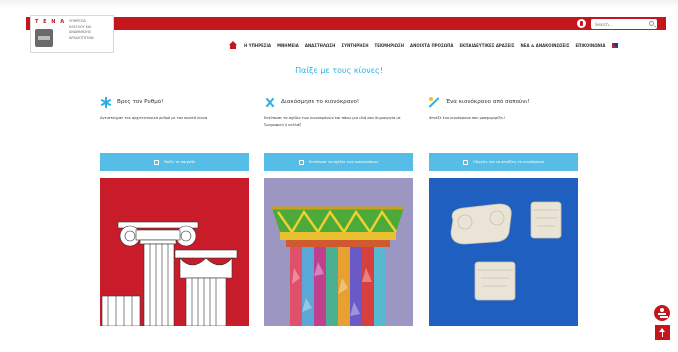 Image resolution: width=678 pixels, height=352 pixels. What do you see at coordinates (44, 38) in the screenshot?
I see `logo-emblem-icon` at bounding box center [44, 38].